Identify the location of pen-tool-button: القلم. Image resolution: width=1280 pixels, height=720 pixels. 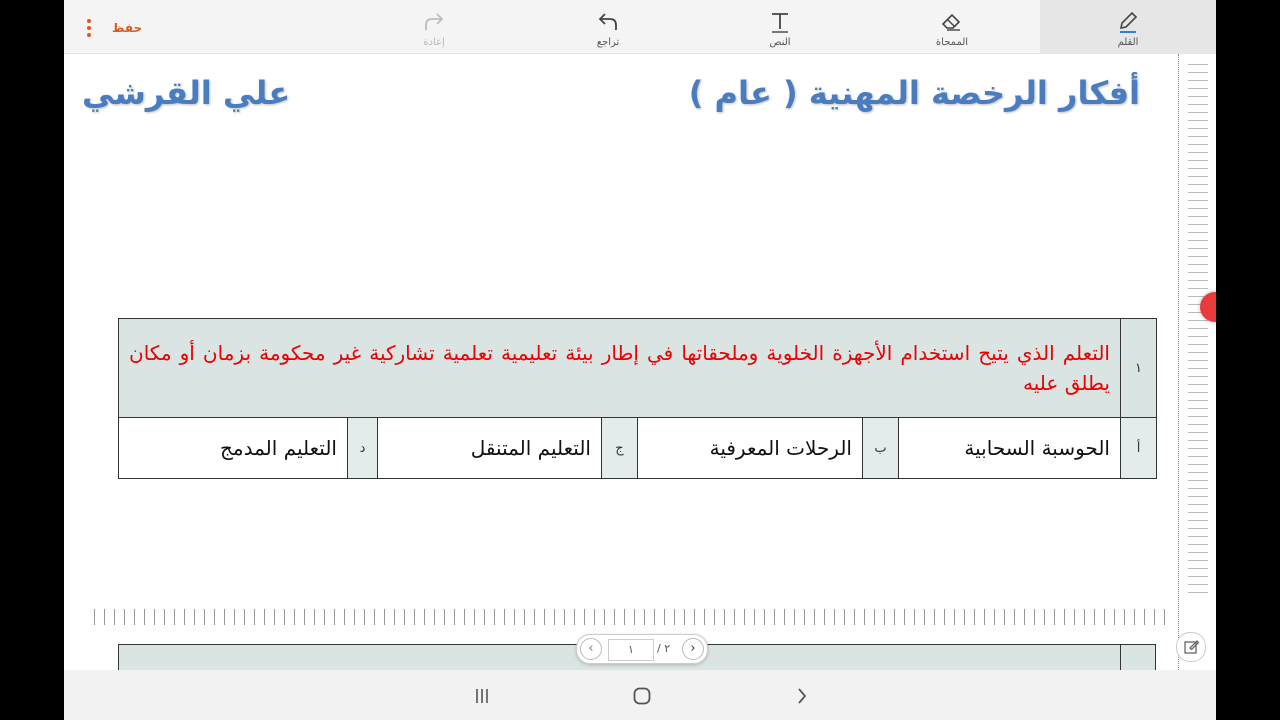
(1128, 27).